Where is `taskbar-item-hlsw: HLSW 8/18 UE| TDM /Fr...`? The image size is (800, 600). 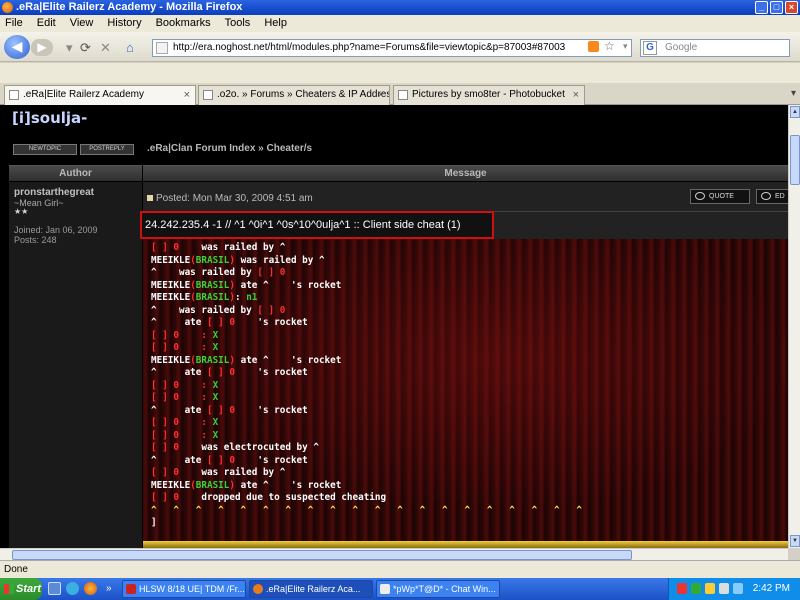
taskbar-item-hlsw: HLSW 8/18 UE| TDM /Fr... is located at coordinates (184, 589).